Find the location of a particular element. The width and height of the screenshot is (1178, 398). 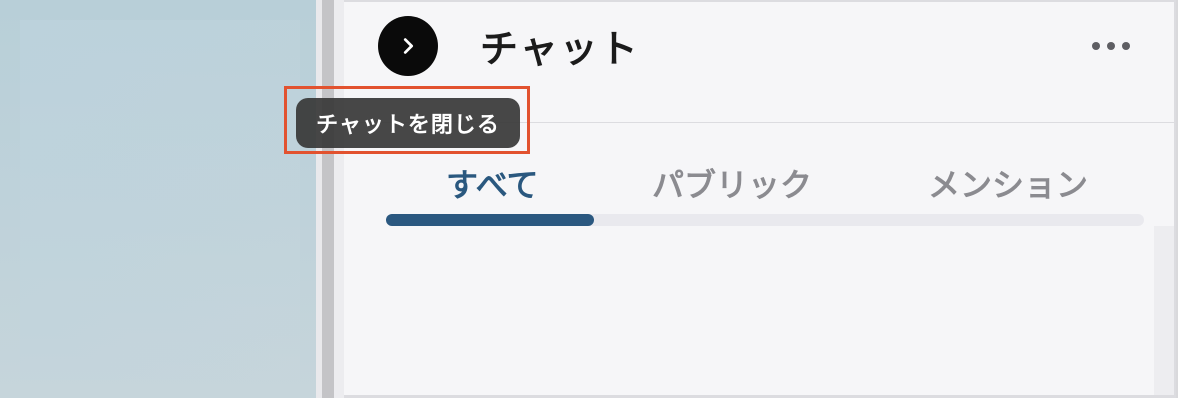

divider-edge is located at coordinates (339, 199).